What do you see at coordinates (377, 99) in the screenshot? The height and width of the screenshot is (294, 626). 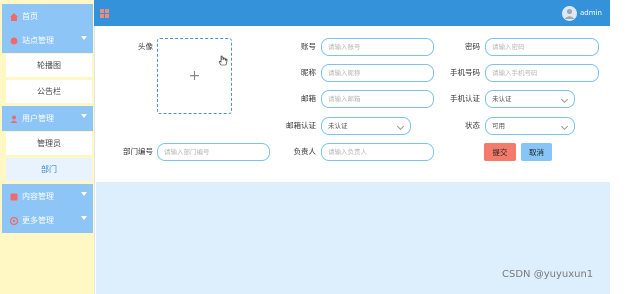 I see `email-input: 请输入邮箱` at bounding box center [377, 99].